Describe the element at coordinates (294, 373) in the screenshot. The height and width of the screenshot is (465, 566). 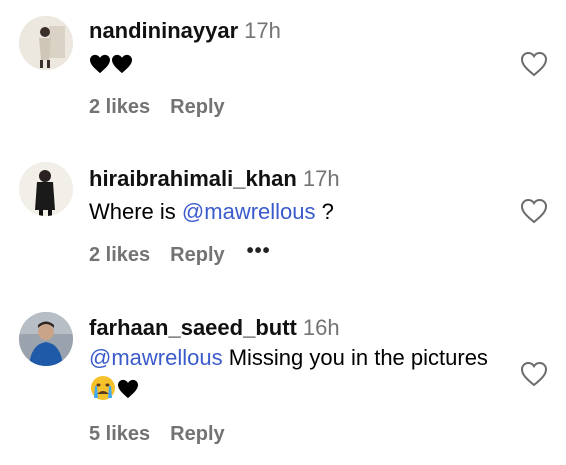
I see `comment-text: @mawrellous Missing you in the pictures` at that location.